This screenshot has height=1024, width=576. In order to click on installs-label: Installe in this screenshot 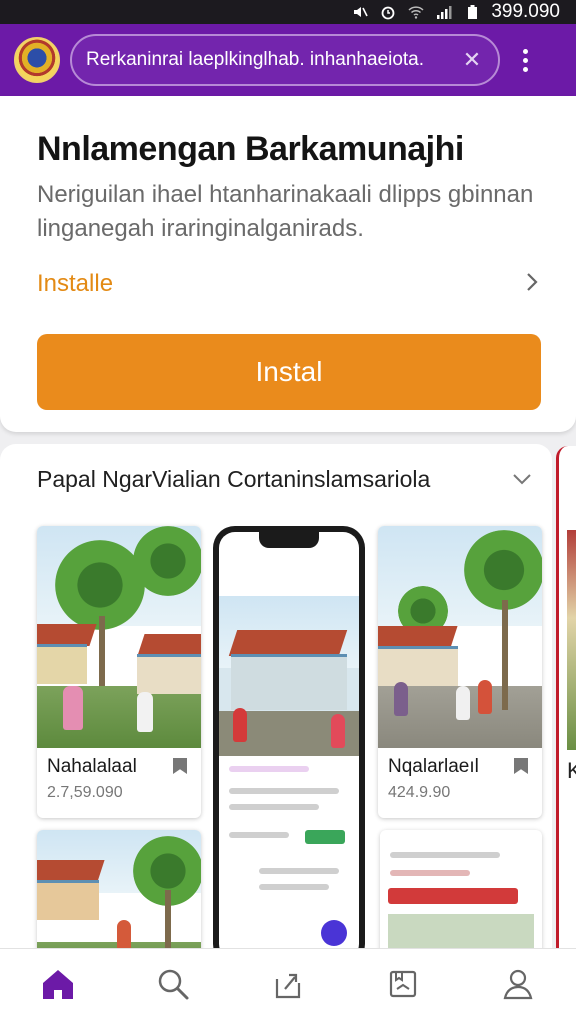, I will do `click(75, 283)`.